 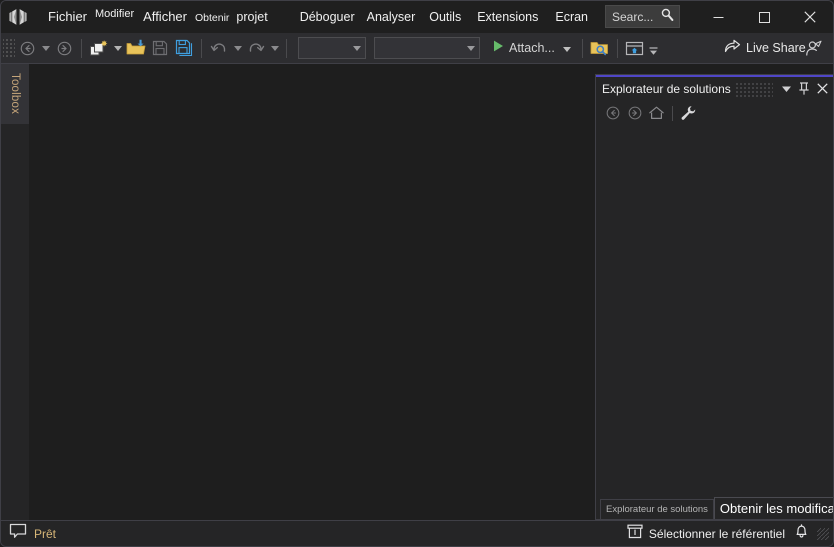 What do you see at coordinates (716, 533) in the screenshot?
I see `select-repository-label: Sélectionner le référentiel` at bounding box center [716, 533].